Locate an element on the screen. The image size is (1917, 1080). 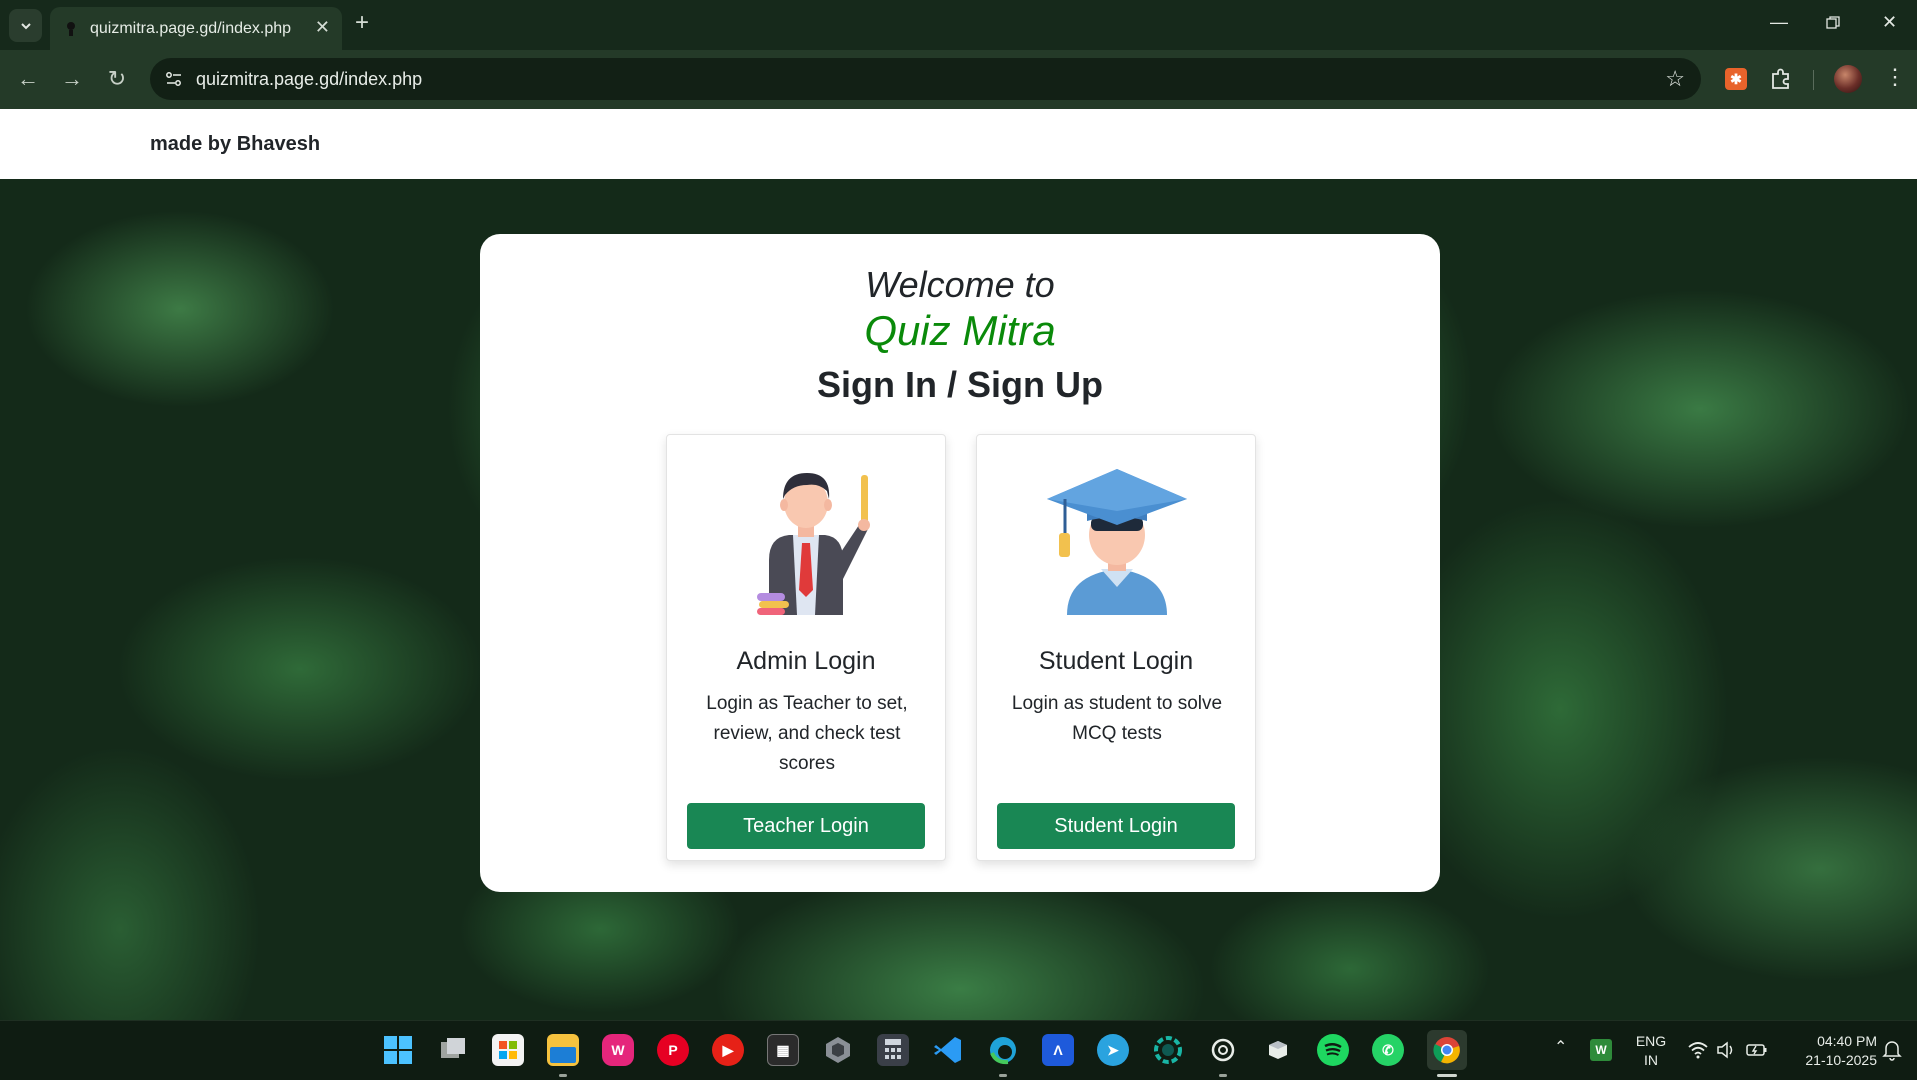
brand-text: made by Bhavesh is located at coordinates (235, 144).